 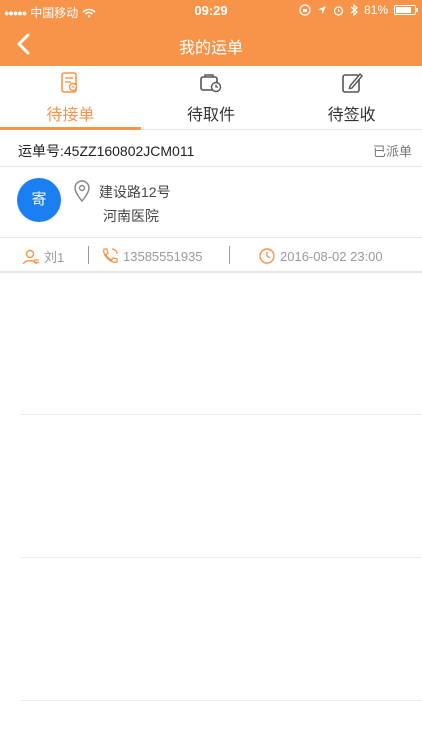 What do you see at coordinates (70, 115) in the screenshot?
I see `tab-label: 待接单` at bounding box center [70, 115].